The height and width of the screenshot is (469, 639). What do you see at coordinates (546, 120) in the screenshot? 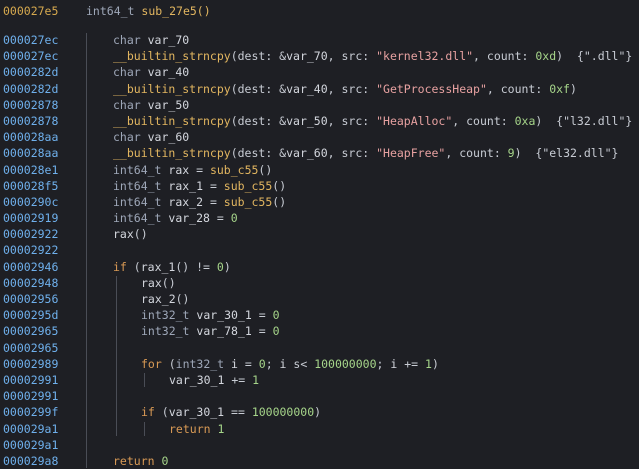
I see `token-punct: )` at bounding box center [546, 120].